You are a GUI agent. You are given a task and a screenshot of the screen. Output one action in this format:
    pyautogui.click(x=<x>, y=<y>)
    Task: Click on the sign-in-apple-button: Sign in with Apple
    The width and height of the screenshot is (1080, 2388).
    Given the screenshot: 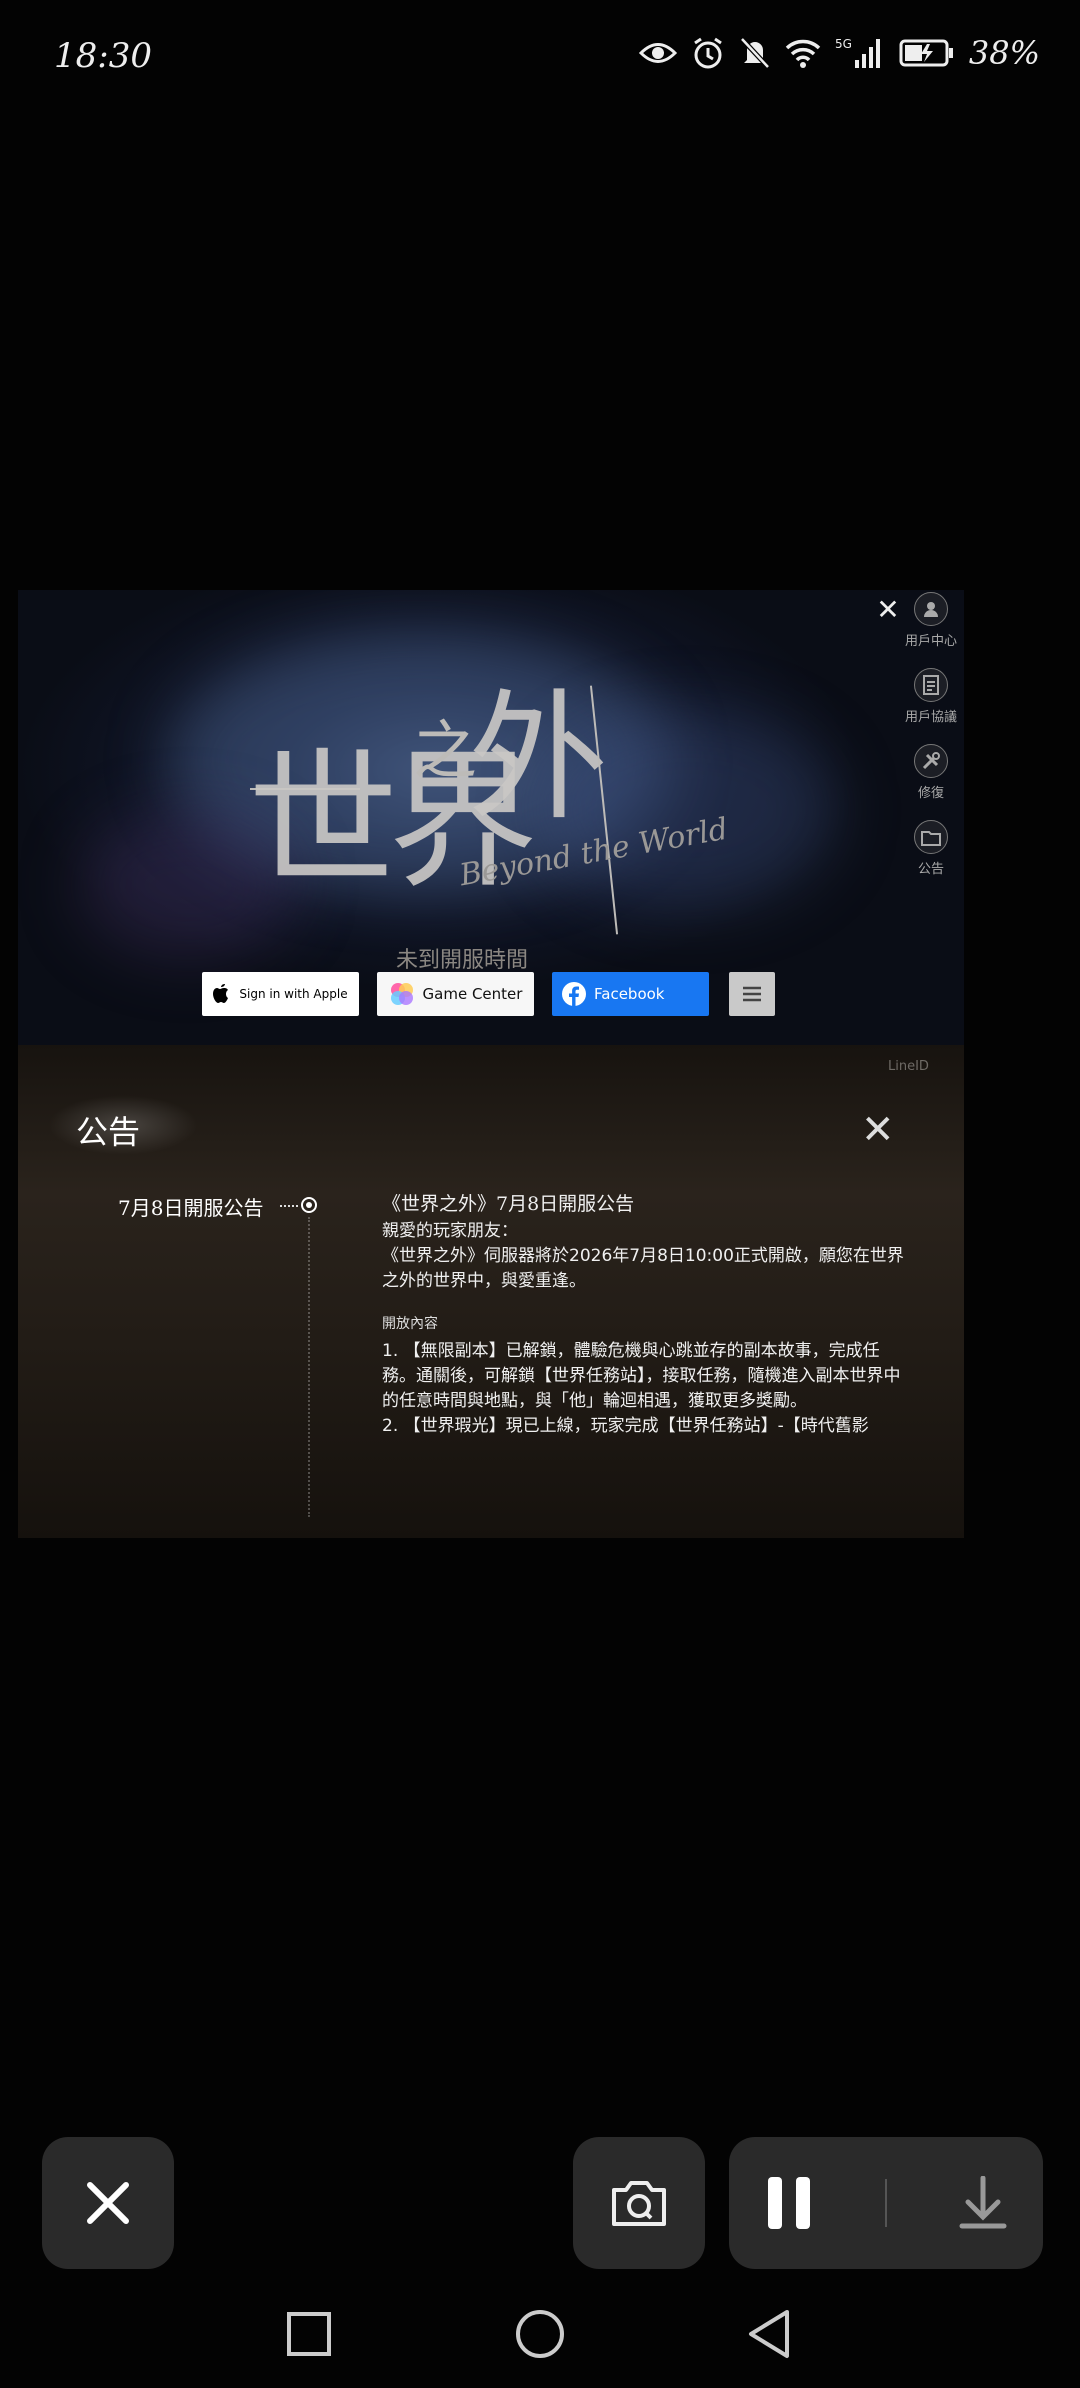 What is the action you would take?
    pyautogui.click(x=280, y=994)
    